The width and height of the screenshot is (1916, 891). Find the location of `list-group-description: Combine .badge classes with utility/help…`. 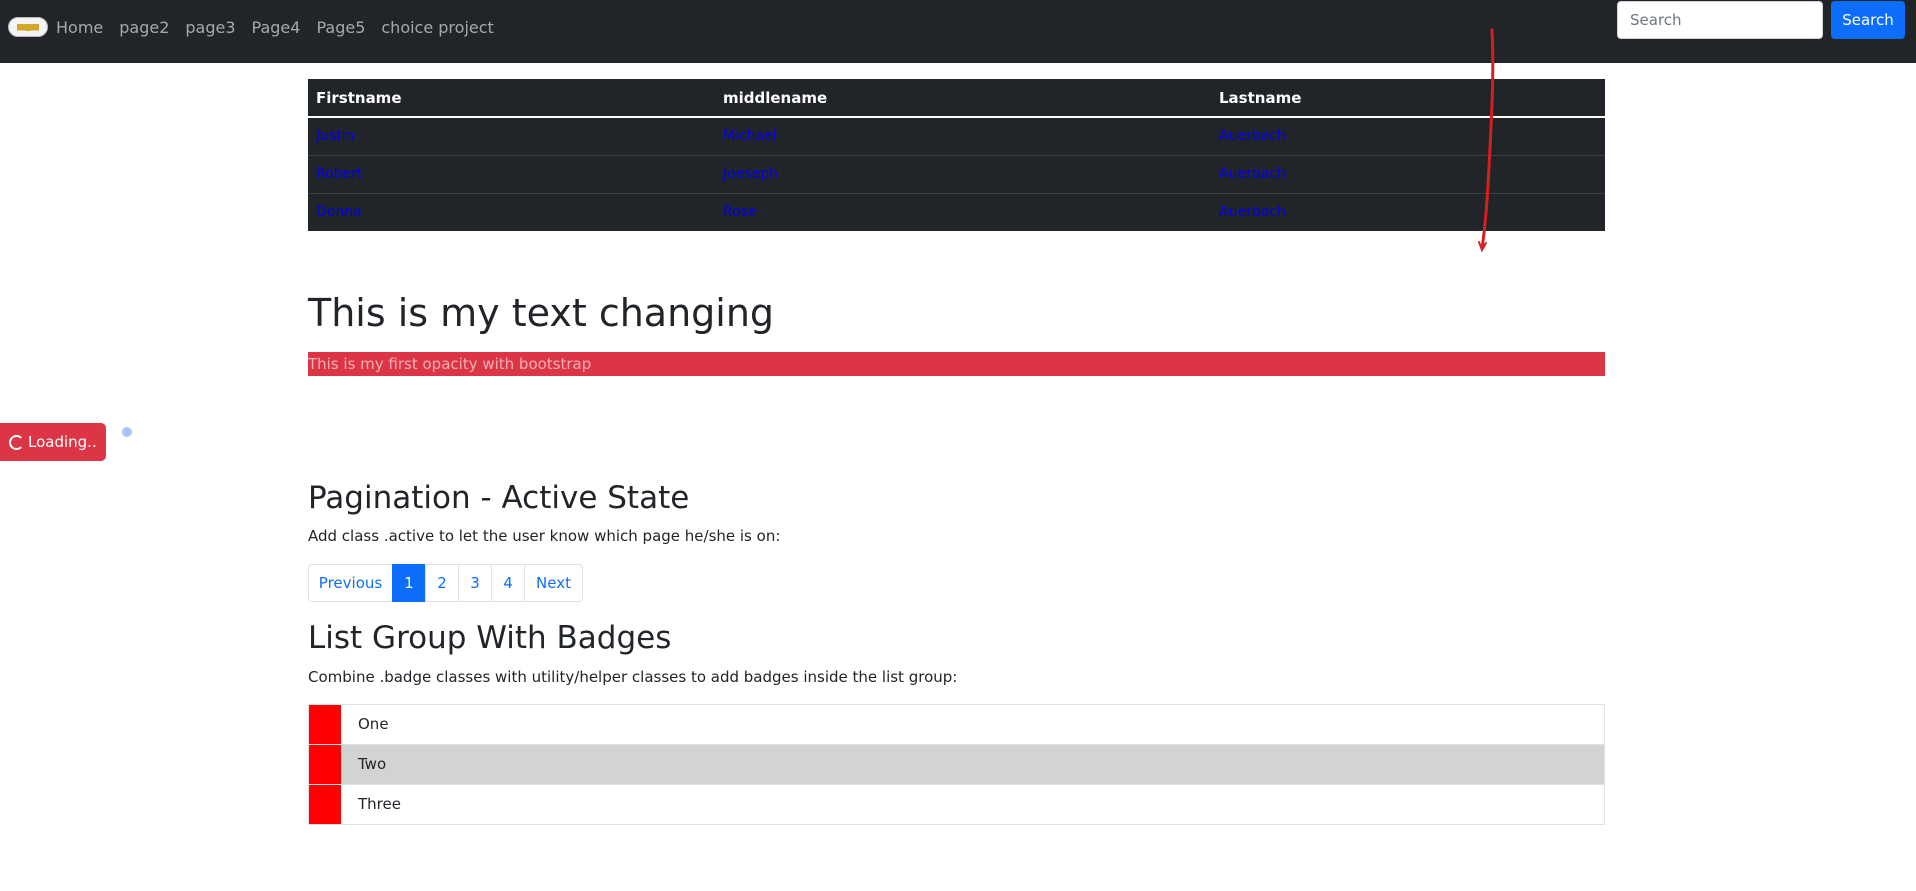

list-group-description: Combine .badge classes with utility/help… is located at coordinates (633, 677).